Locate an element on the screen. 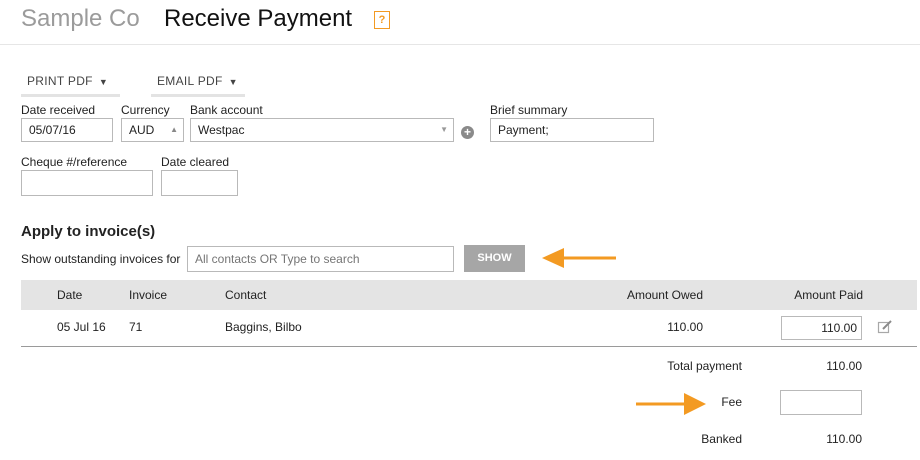 The width and height of the screenshot is (920, 460). page-title: Receive Payment is located at coordinates (258, 18).